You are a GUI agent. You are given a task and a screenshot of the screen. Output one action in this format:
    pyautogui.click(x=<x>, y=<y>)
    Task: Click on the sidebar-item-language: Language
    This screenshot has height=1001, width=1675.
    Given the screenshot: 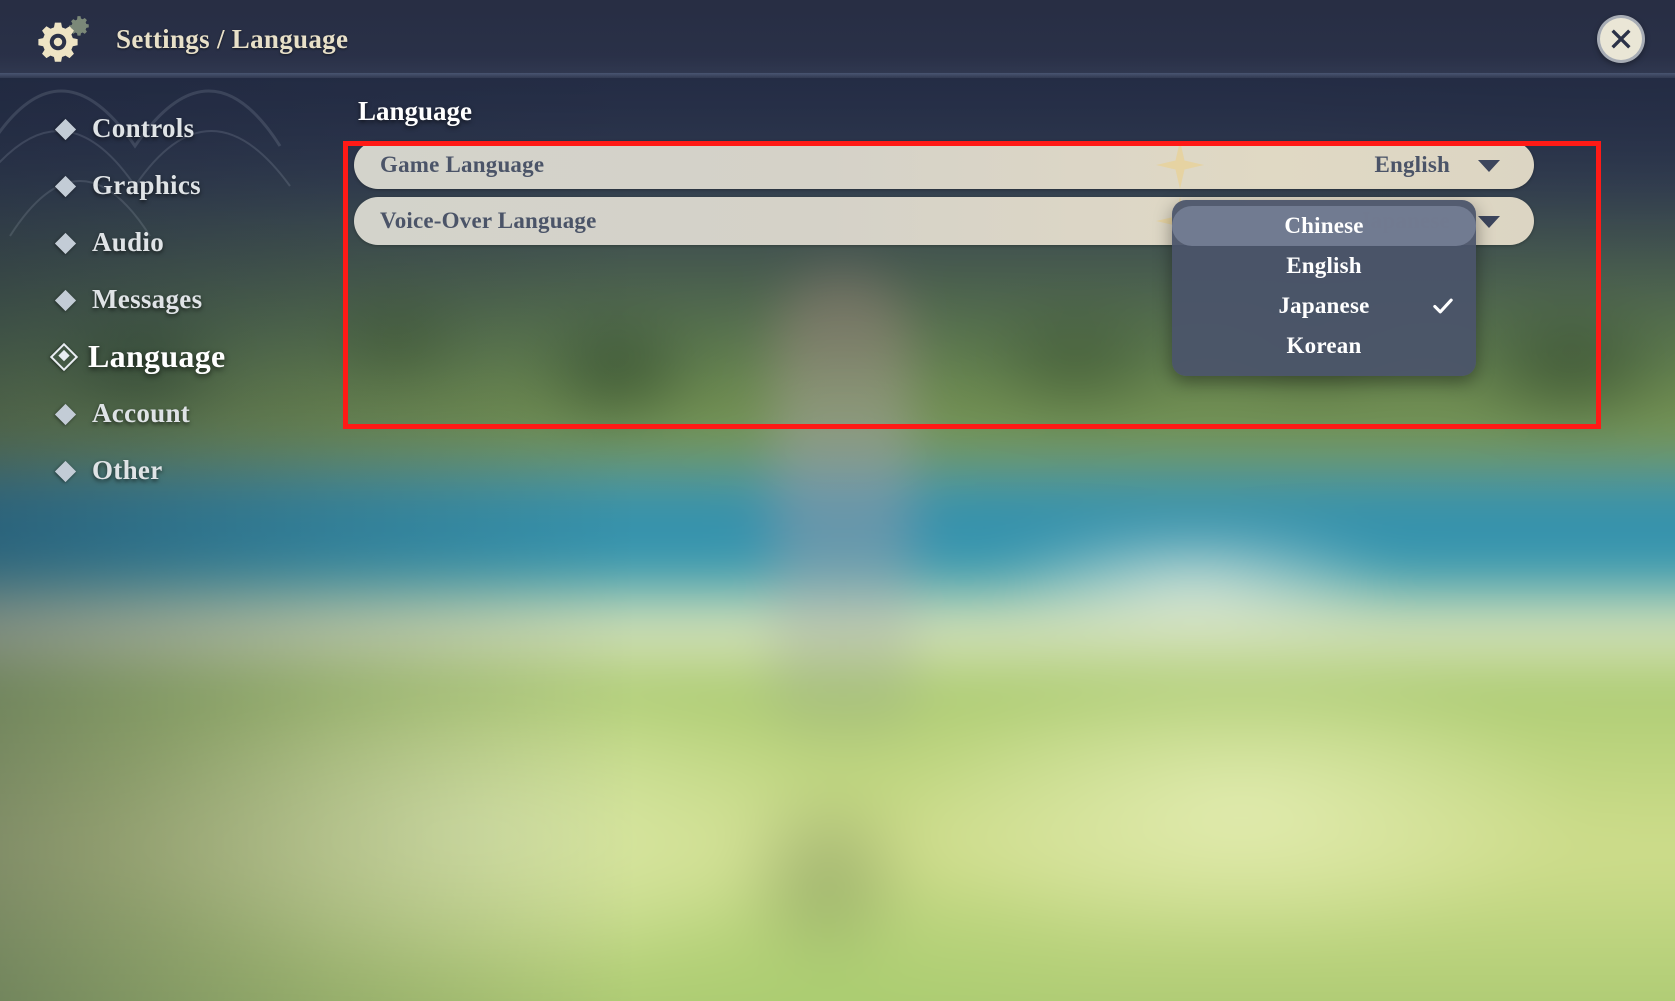 What is the action you would take?
    pyautogui.click(x=170, y=356)
    